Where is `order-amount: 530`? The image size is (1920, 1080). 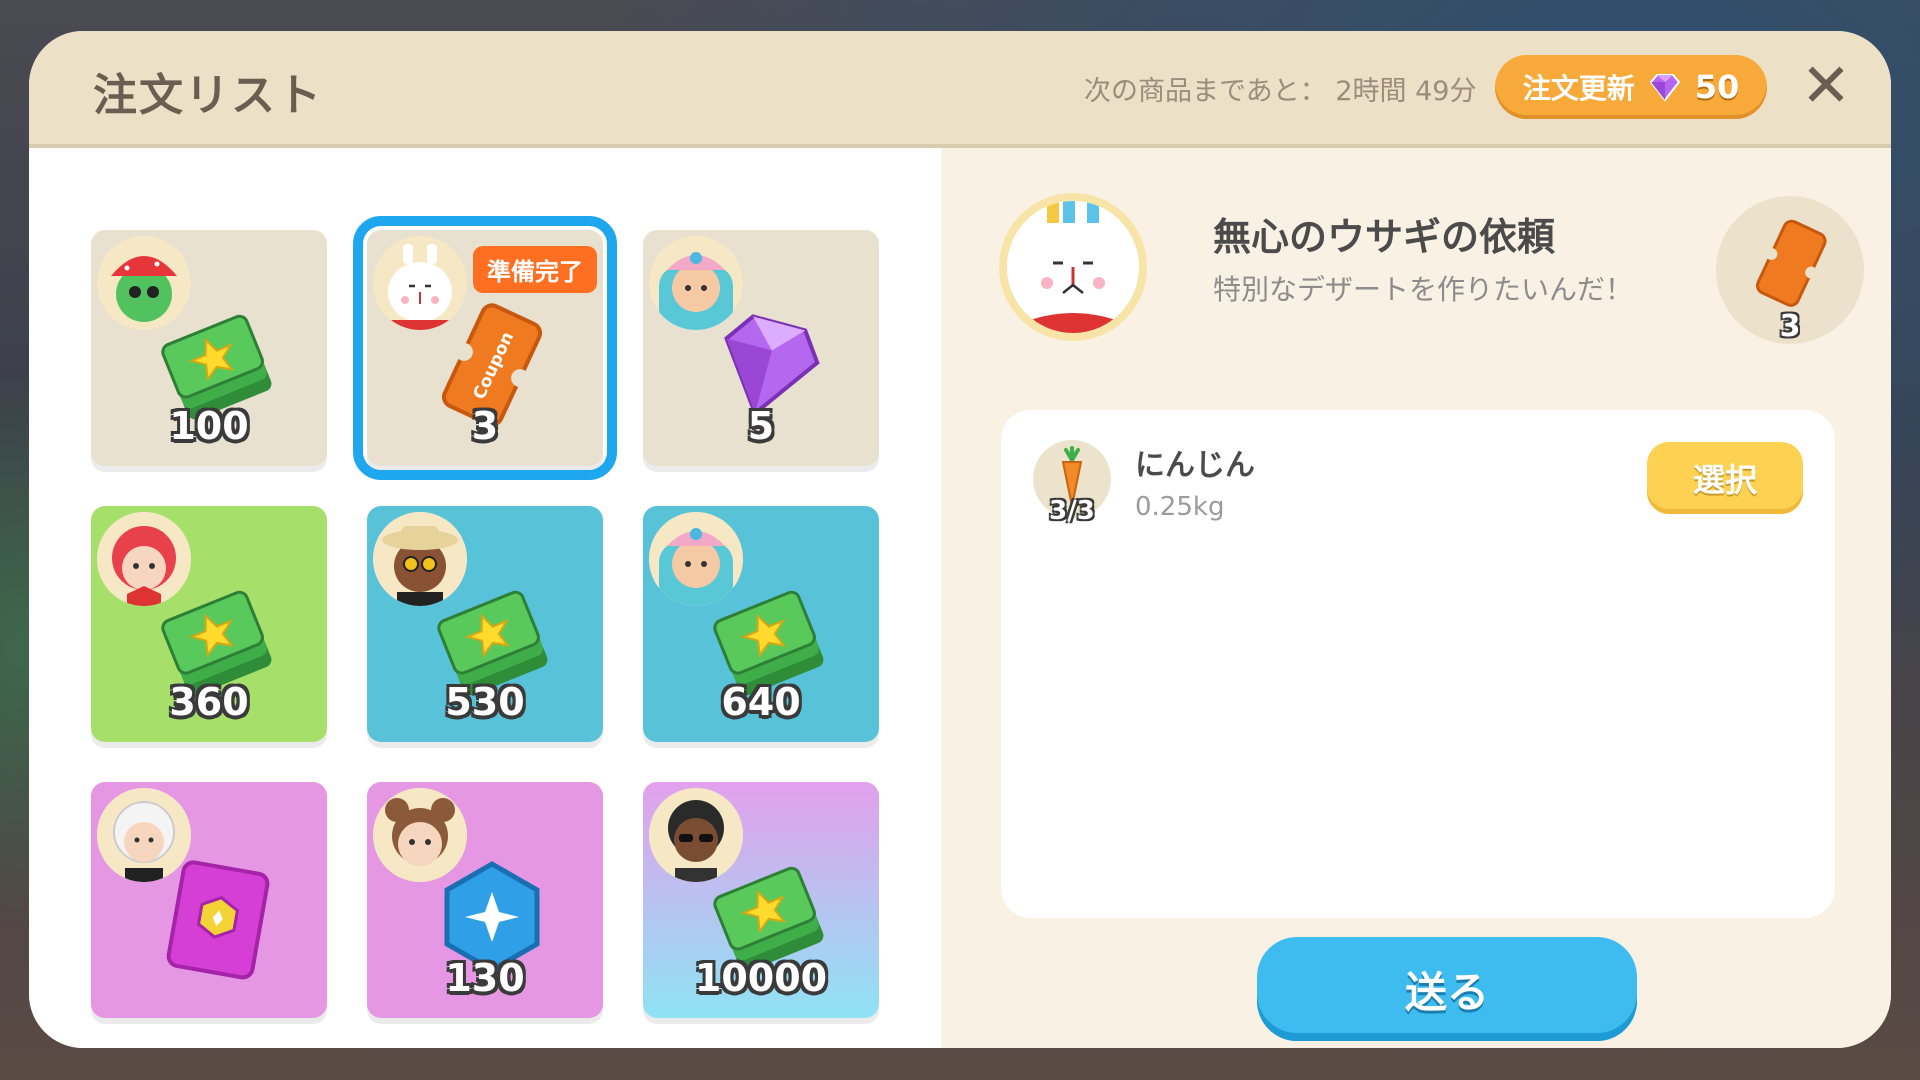
order-amount: 530 is located at coordinates (485, 702).